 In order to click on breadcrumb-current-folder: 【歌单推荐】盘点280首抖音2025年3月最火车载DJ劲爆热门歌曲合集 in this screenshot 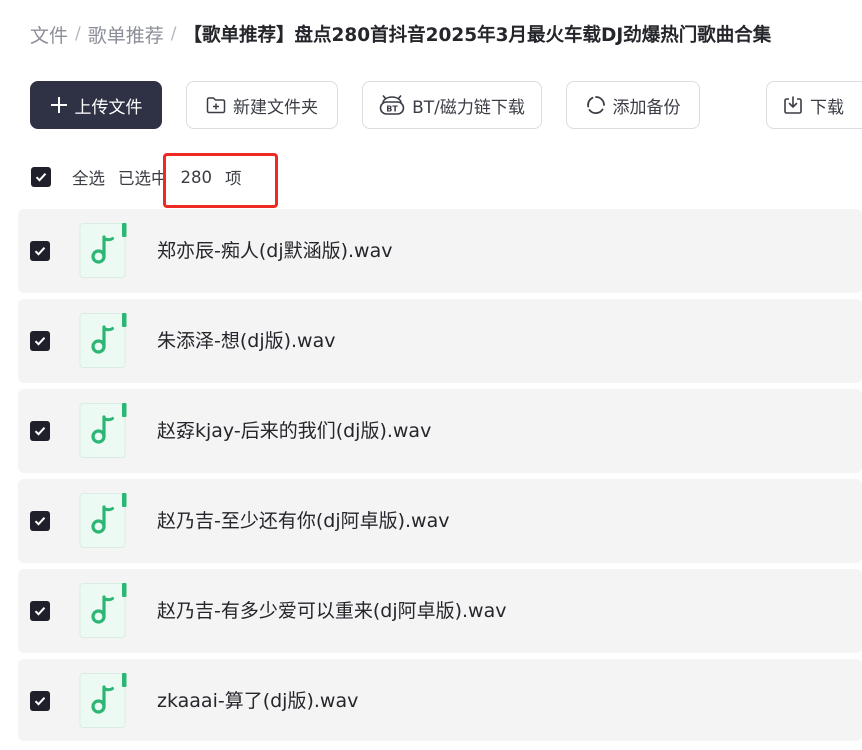, I will do `click(477, 35)`.